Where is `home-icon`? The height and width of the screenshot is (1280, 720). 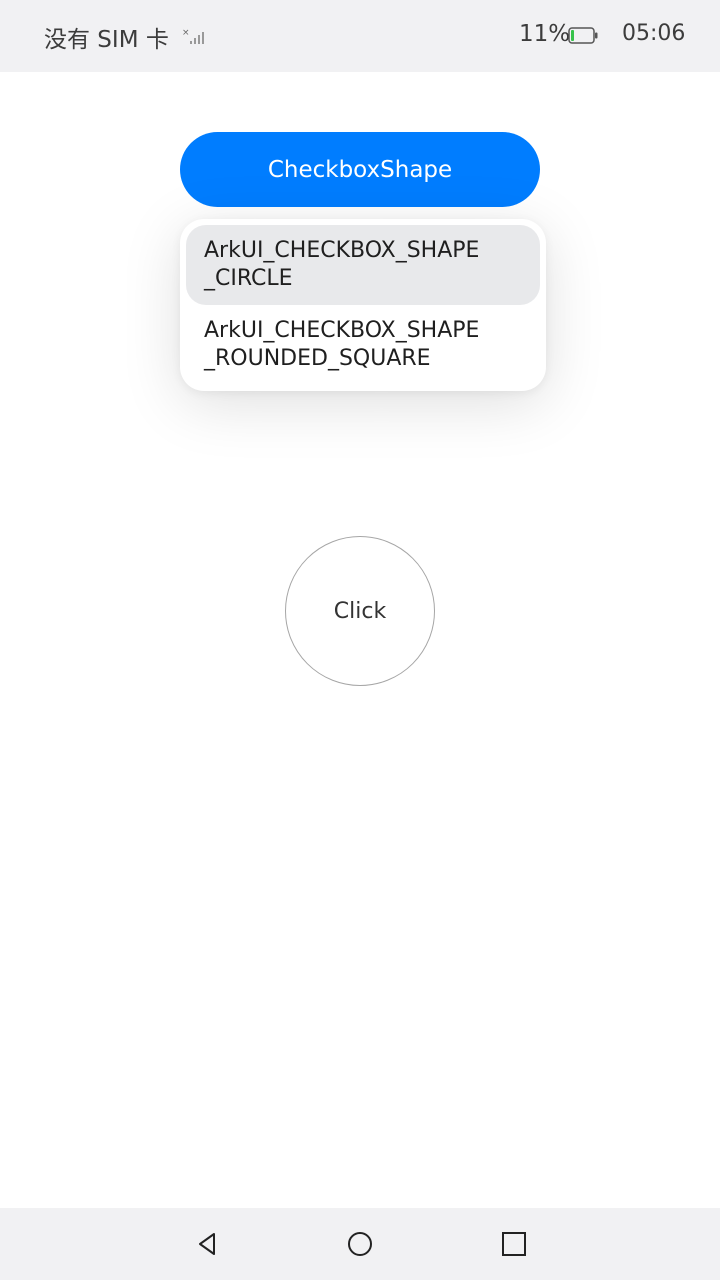 home-icon is located at coordinates (360, 1244).